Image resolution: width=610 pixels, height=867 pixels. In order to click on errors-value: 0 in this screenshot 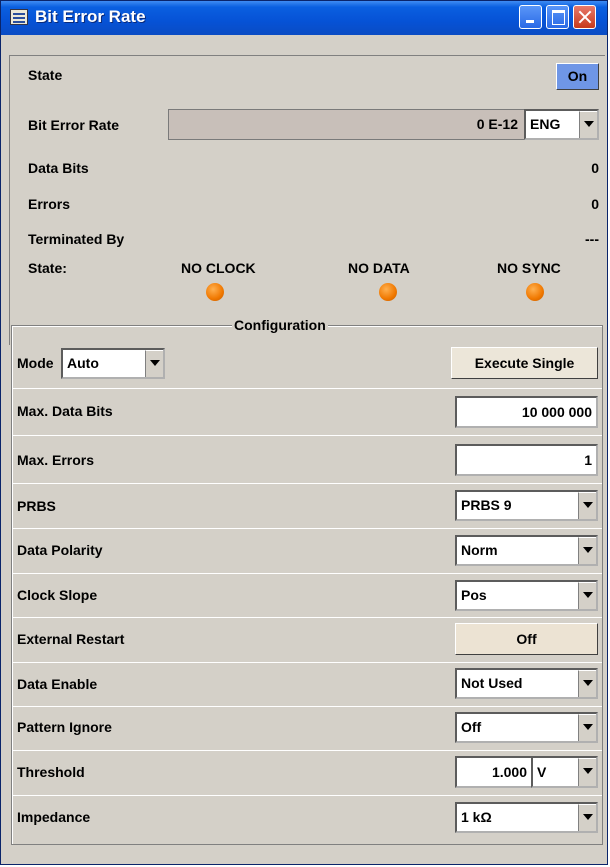, I will do `click(595, 204)`.